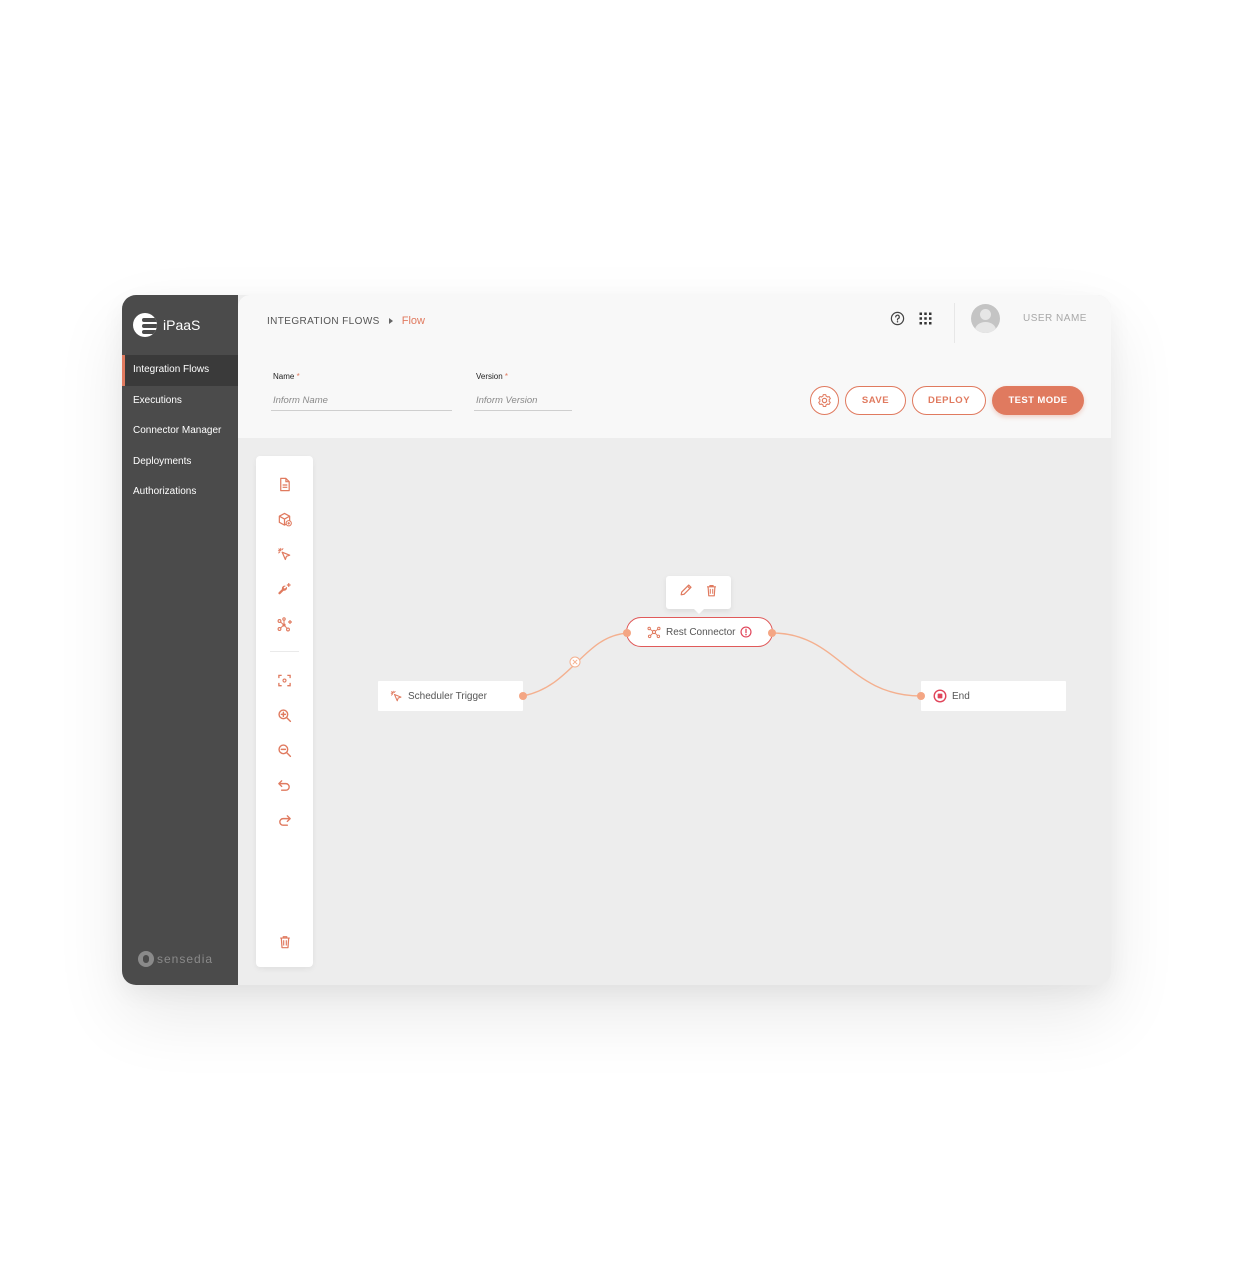 The height and width of the screenshot is (1281, 1233). I want to click on delete-icon, so click(711, 593).